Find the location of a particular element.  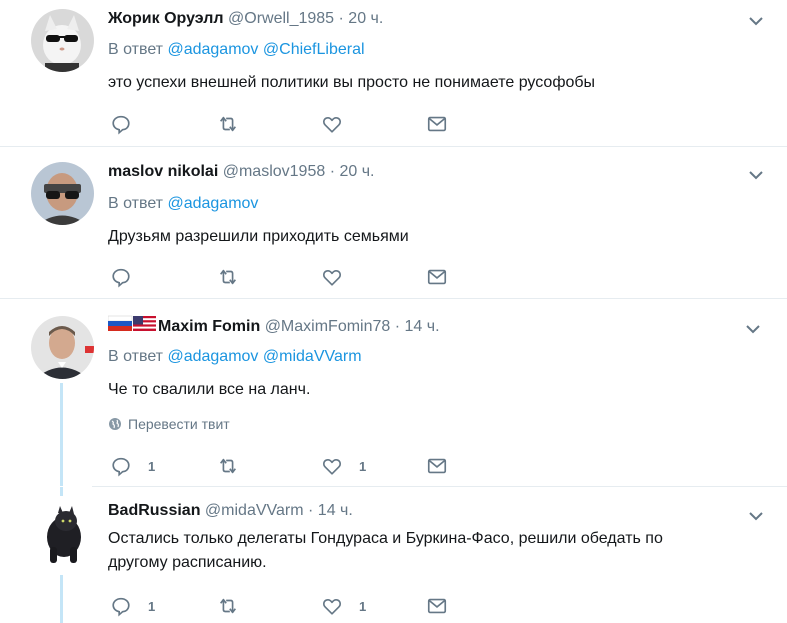

user-handle: @Orwell_1985 is located at coordinates (281, 18).